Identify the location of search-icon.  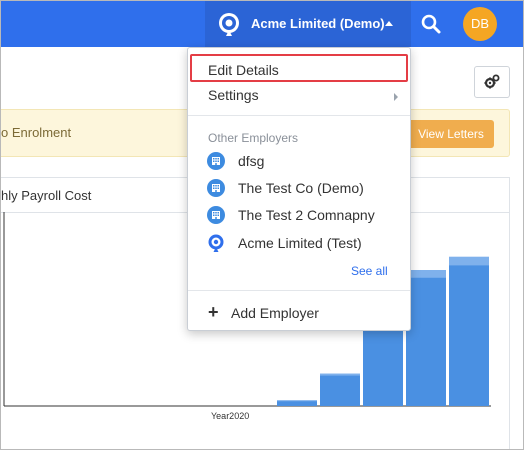
(431, 24).